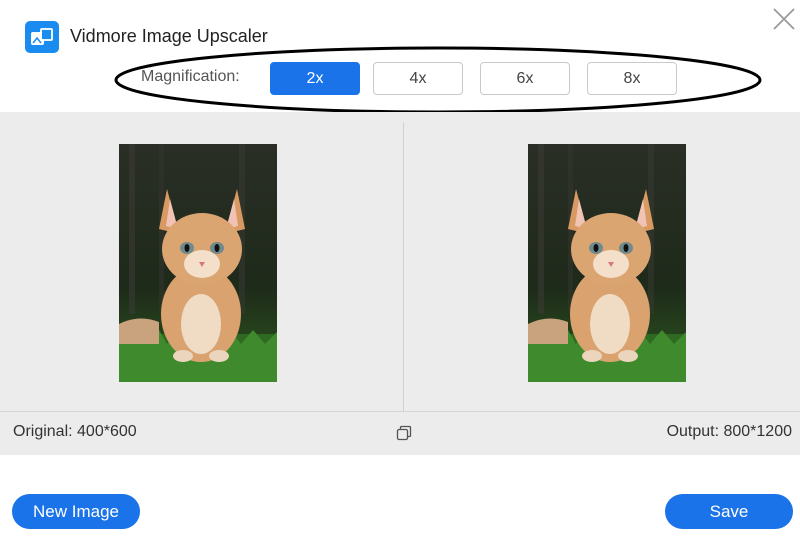  I want to click on app-title: Vidmore Image Upscaler, so click(169, 36).